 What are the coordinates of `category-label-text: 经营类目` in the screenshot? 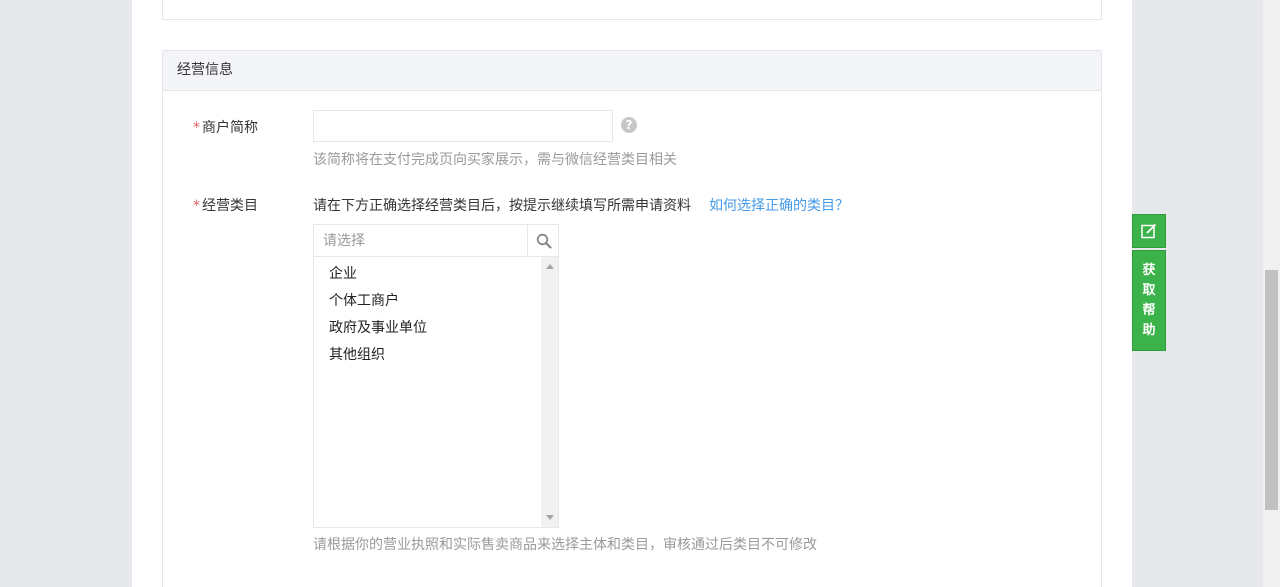 It's located at (230, 206).